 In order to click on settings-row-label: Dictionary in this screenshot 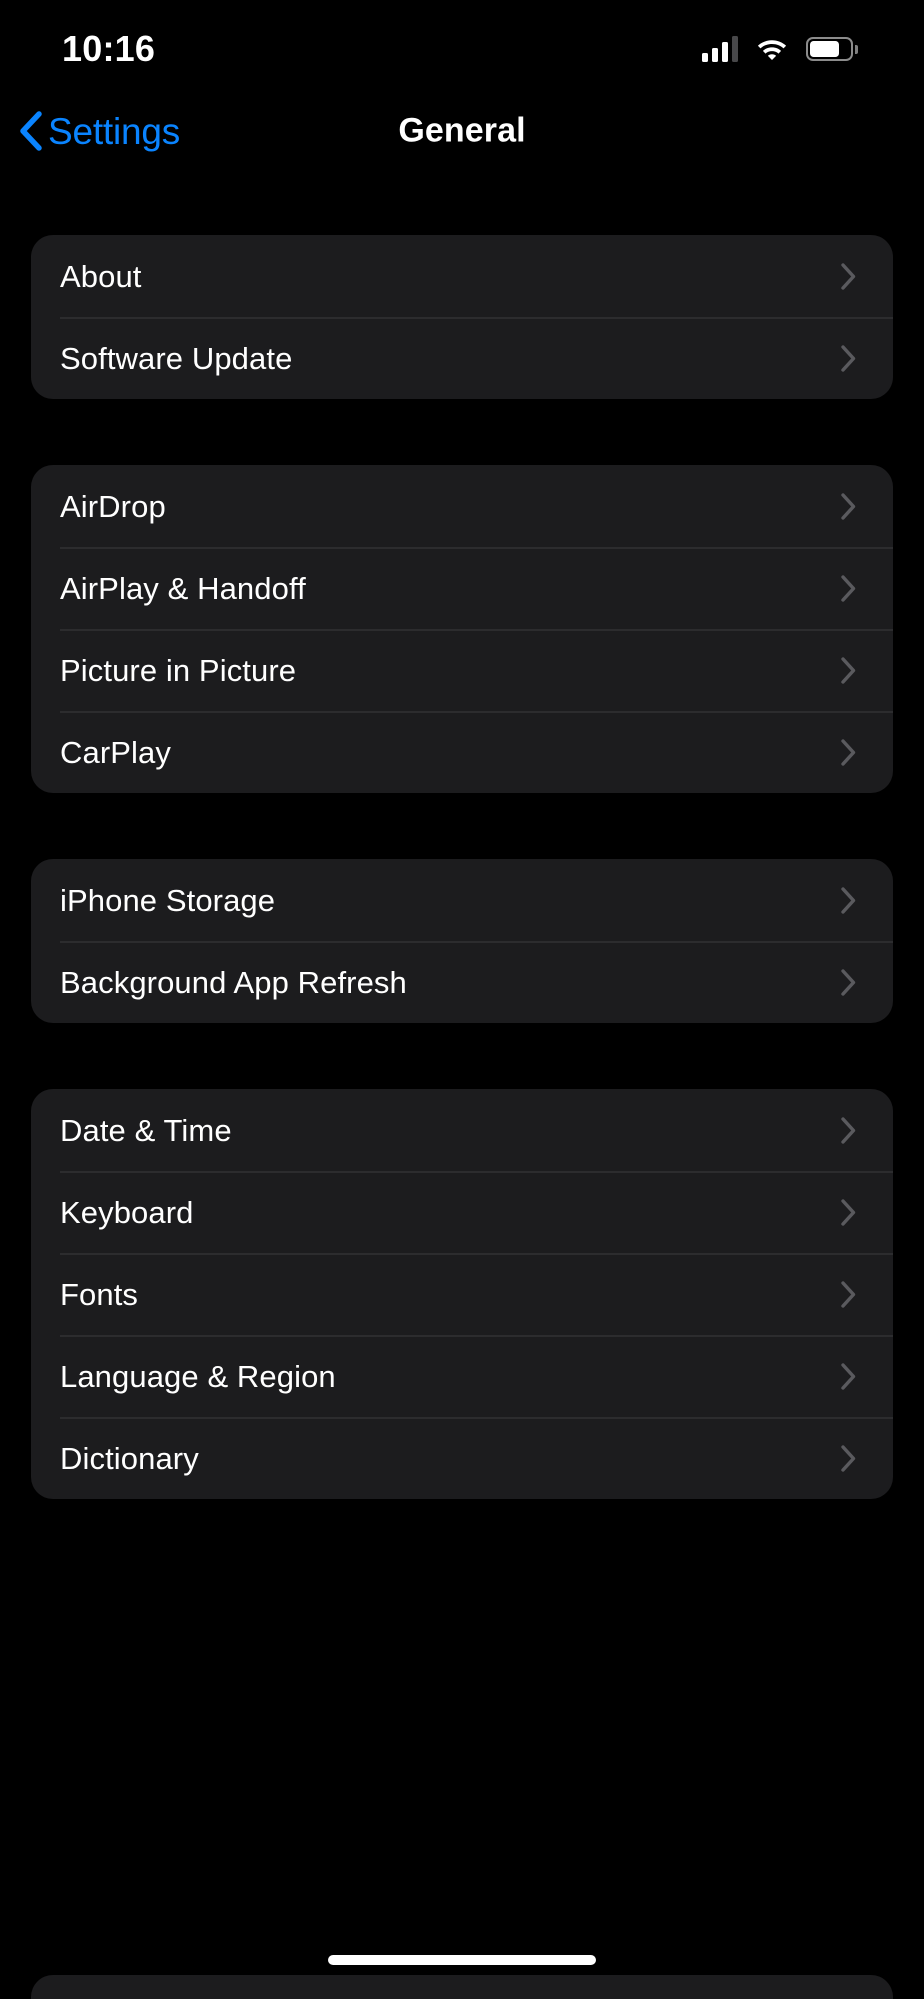, I will do `click(129, 1458)`.